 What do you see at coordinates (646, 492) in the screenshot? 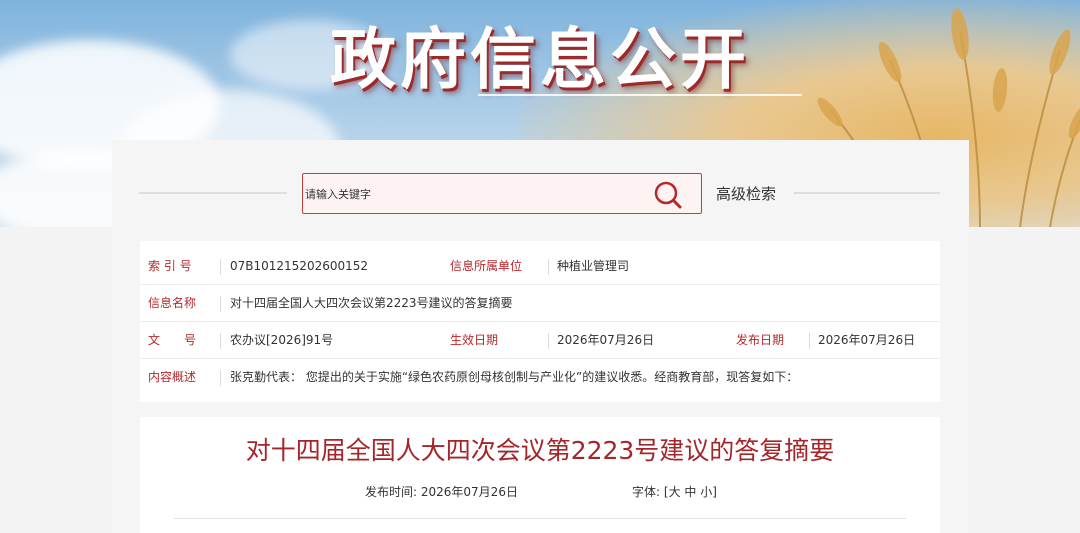
I see `font-size-label: 字体:` at bounding box center [646, 492].